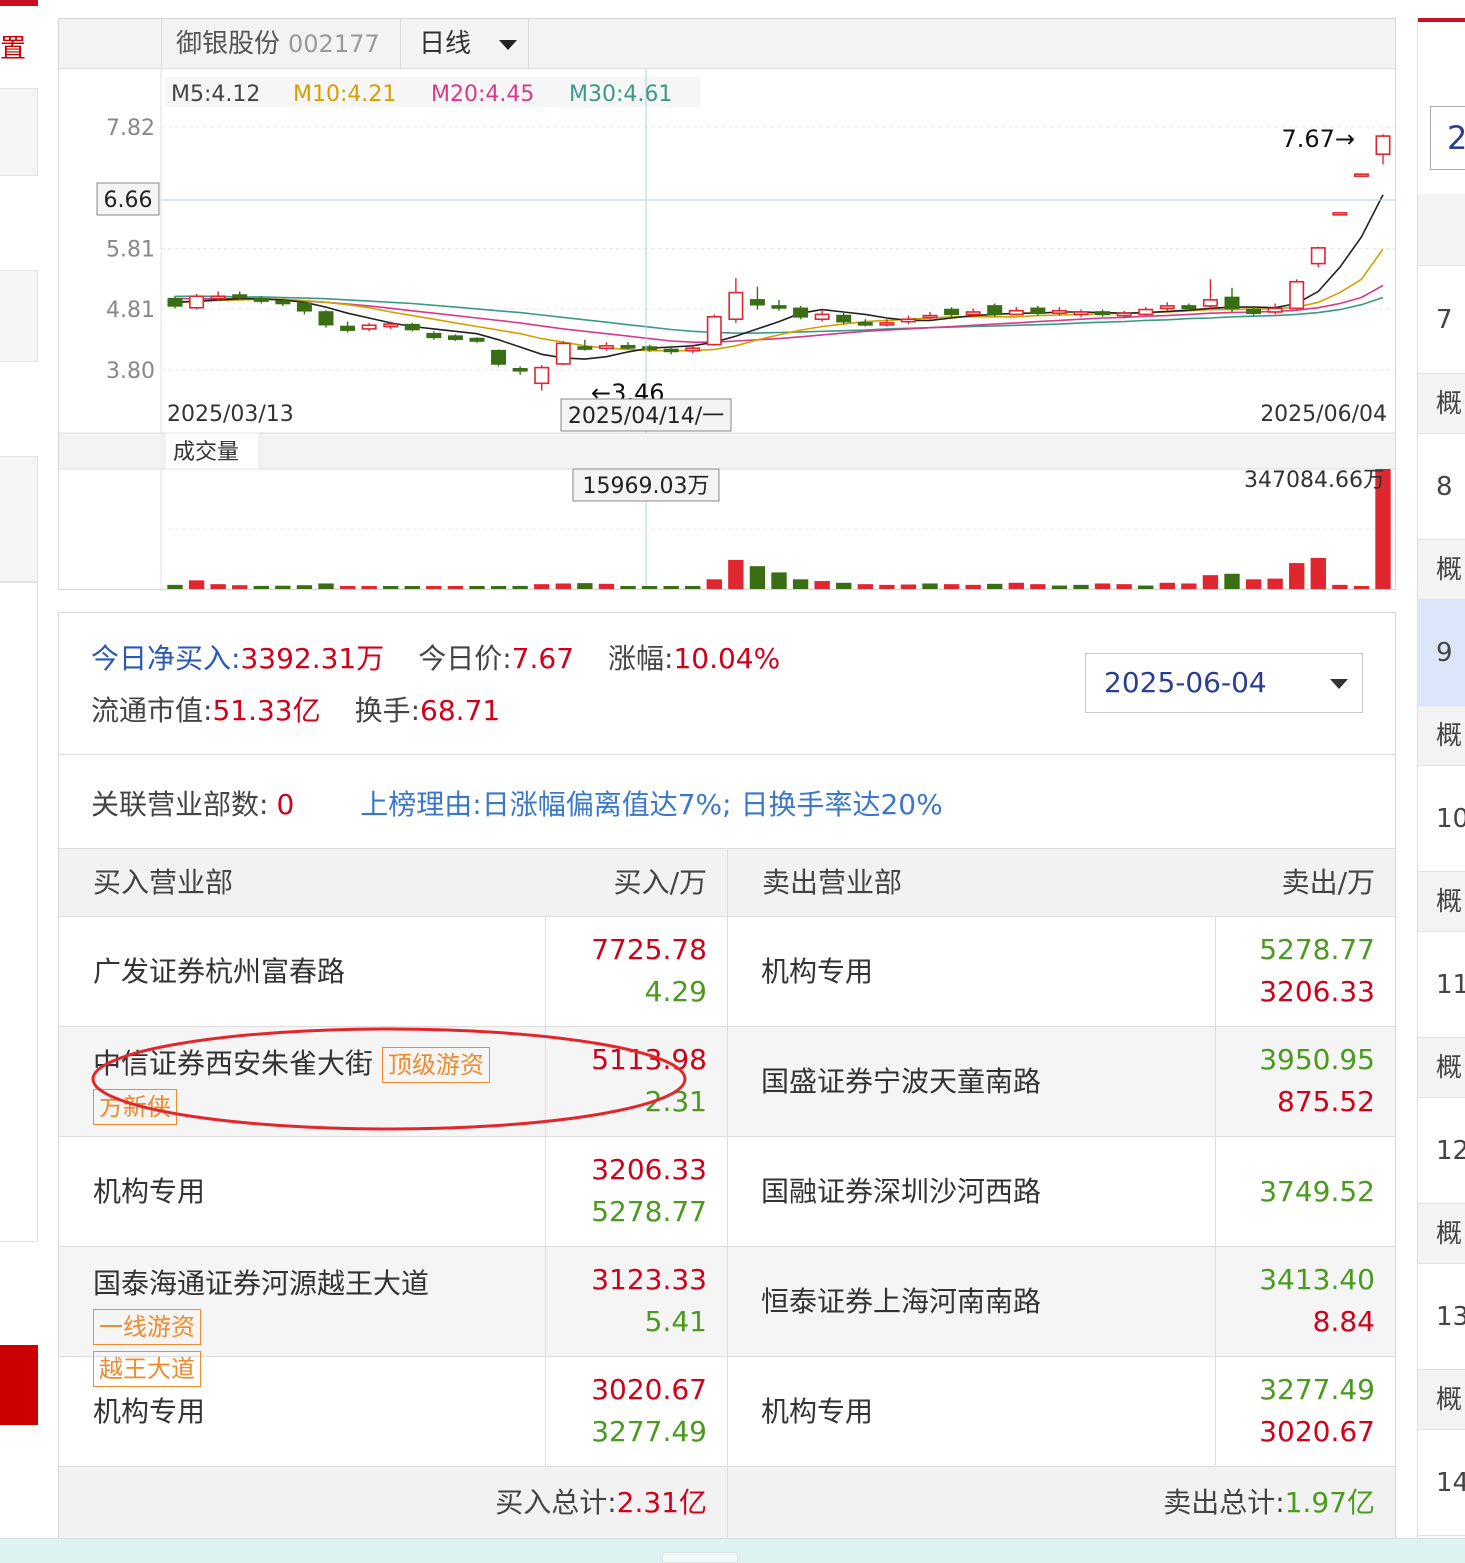  I want to click on sell-branch-name: 恒泰证券上海河南南路, so click(901, 1301).